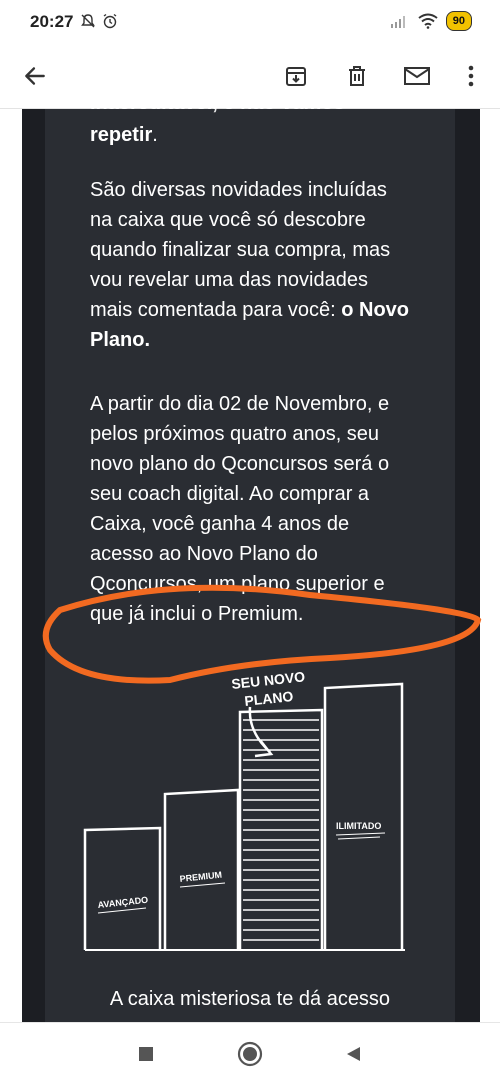  I want to click on paragraph-1-end: repetir., so click(124, 135).